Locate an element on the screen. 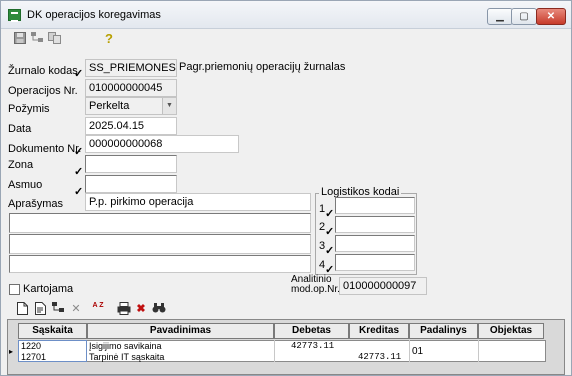  header-pavadinimas: Pavadinimas is located at coordinates (180, 331).